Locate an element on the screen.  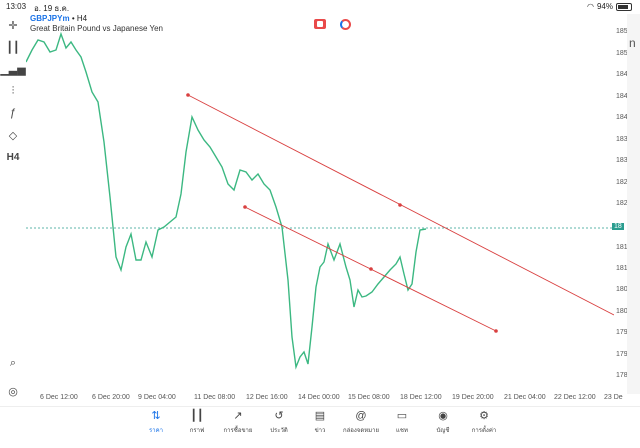
price-label: 178 is located at coordinates (622, 375).